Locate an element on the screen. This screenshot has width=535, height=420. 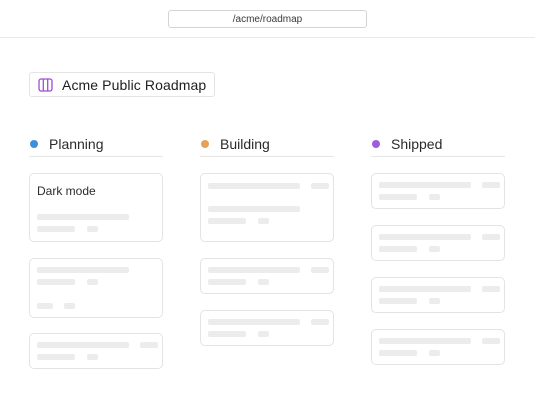
column-header-planning: Planning is located at coordinates (96, 145).